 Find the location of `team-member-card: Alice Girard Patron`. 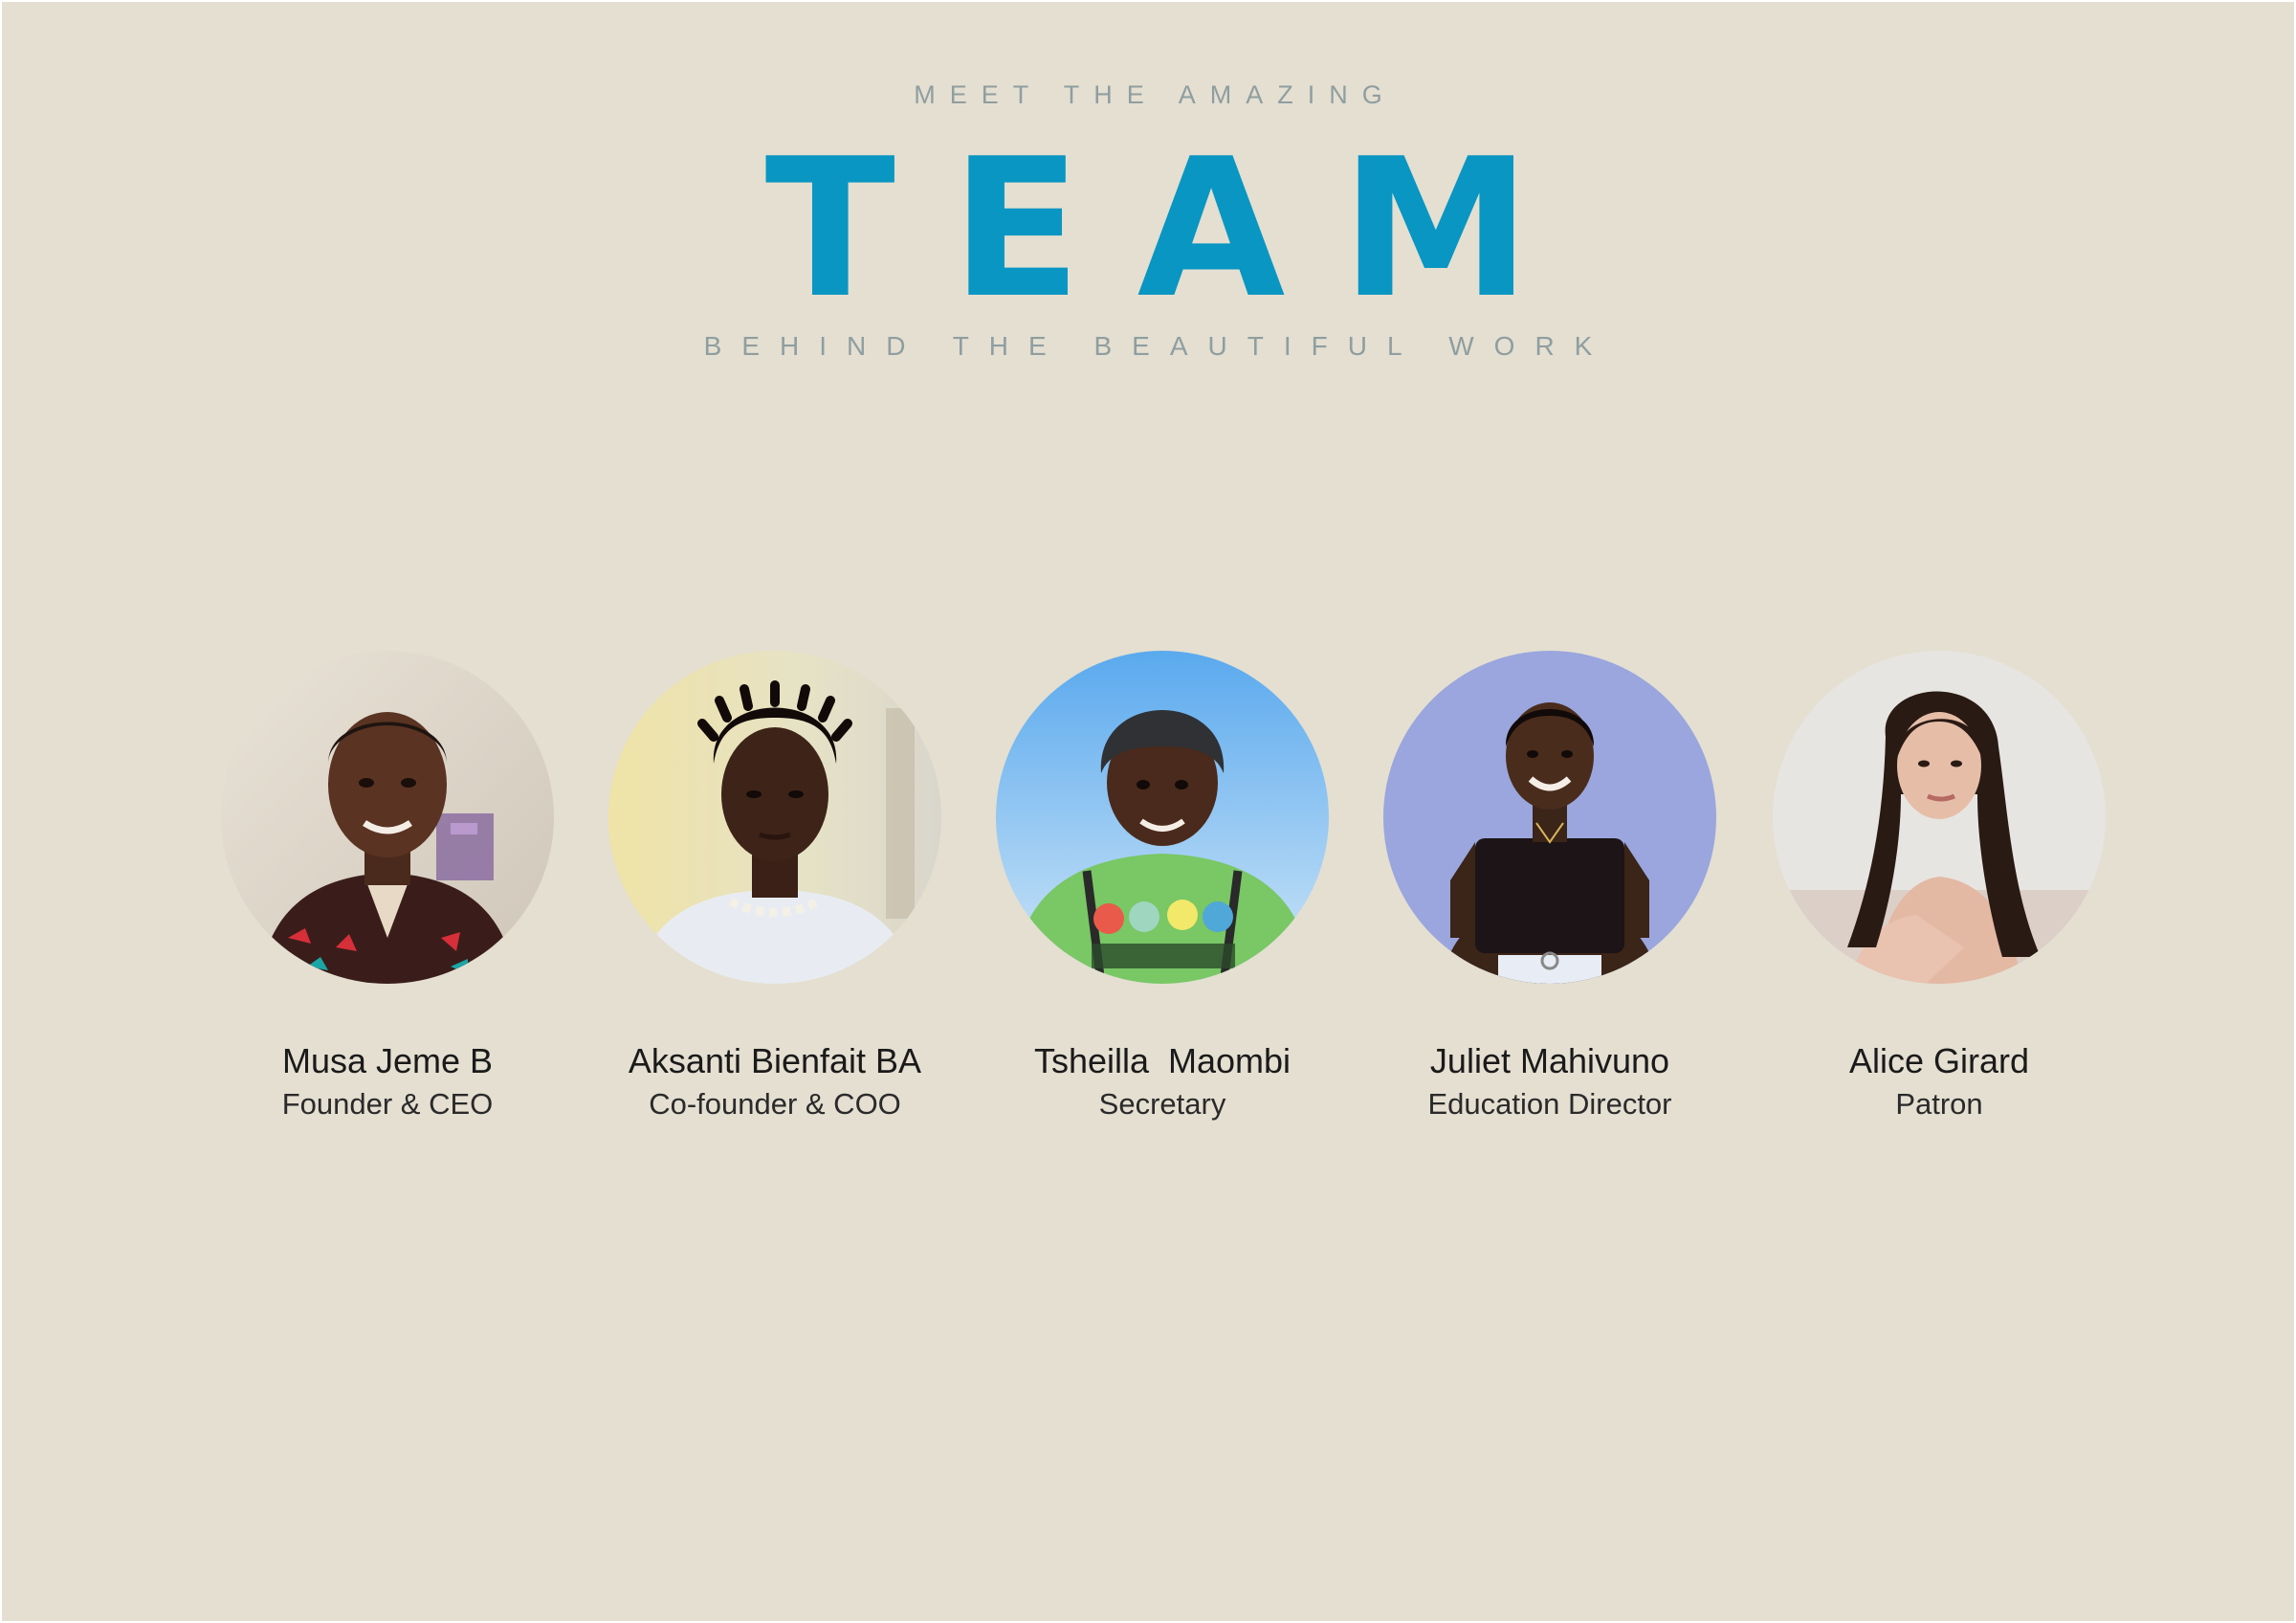

team-member-card: Alice Girard Patron is located at coordinates (1939, 886).